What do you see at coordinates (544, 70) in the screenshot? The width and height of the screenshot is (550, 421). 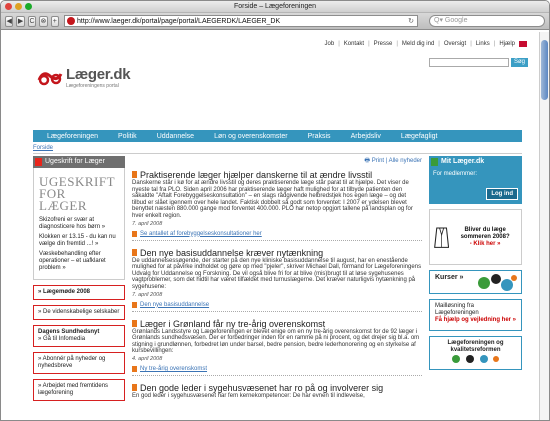 I see `scrollbar-thumb` at bounding box center [544, 70].